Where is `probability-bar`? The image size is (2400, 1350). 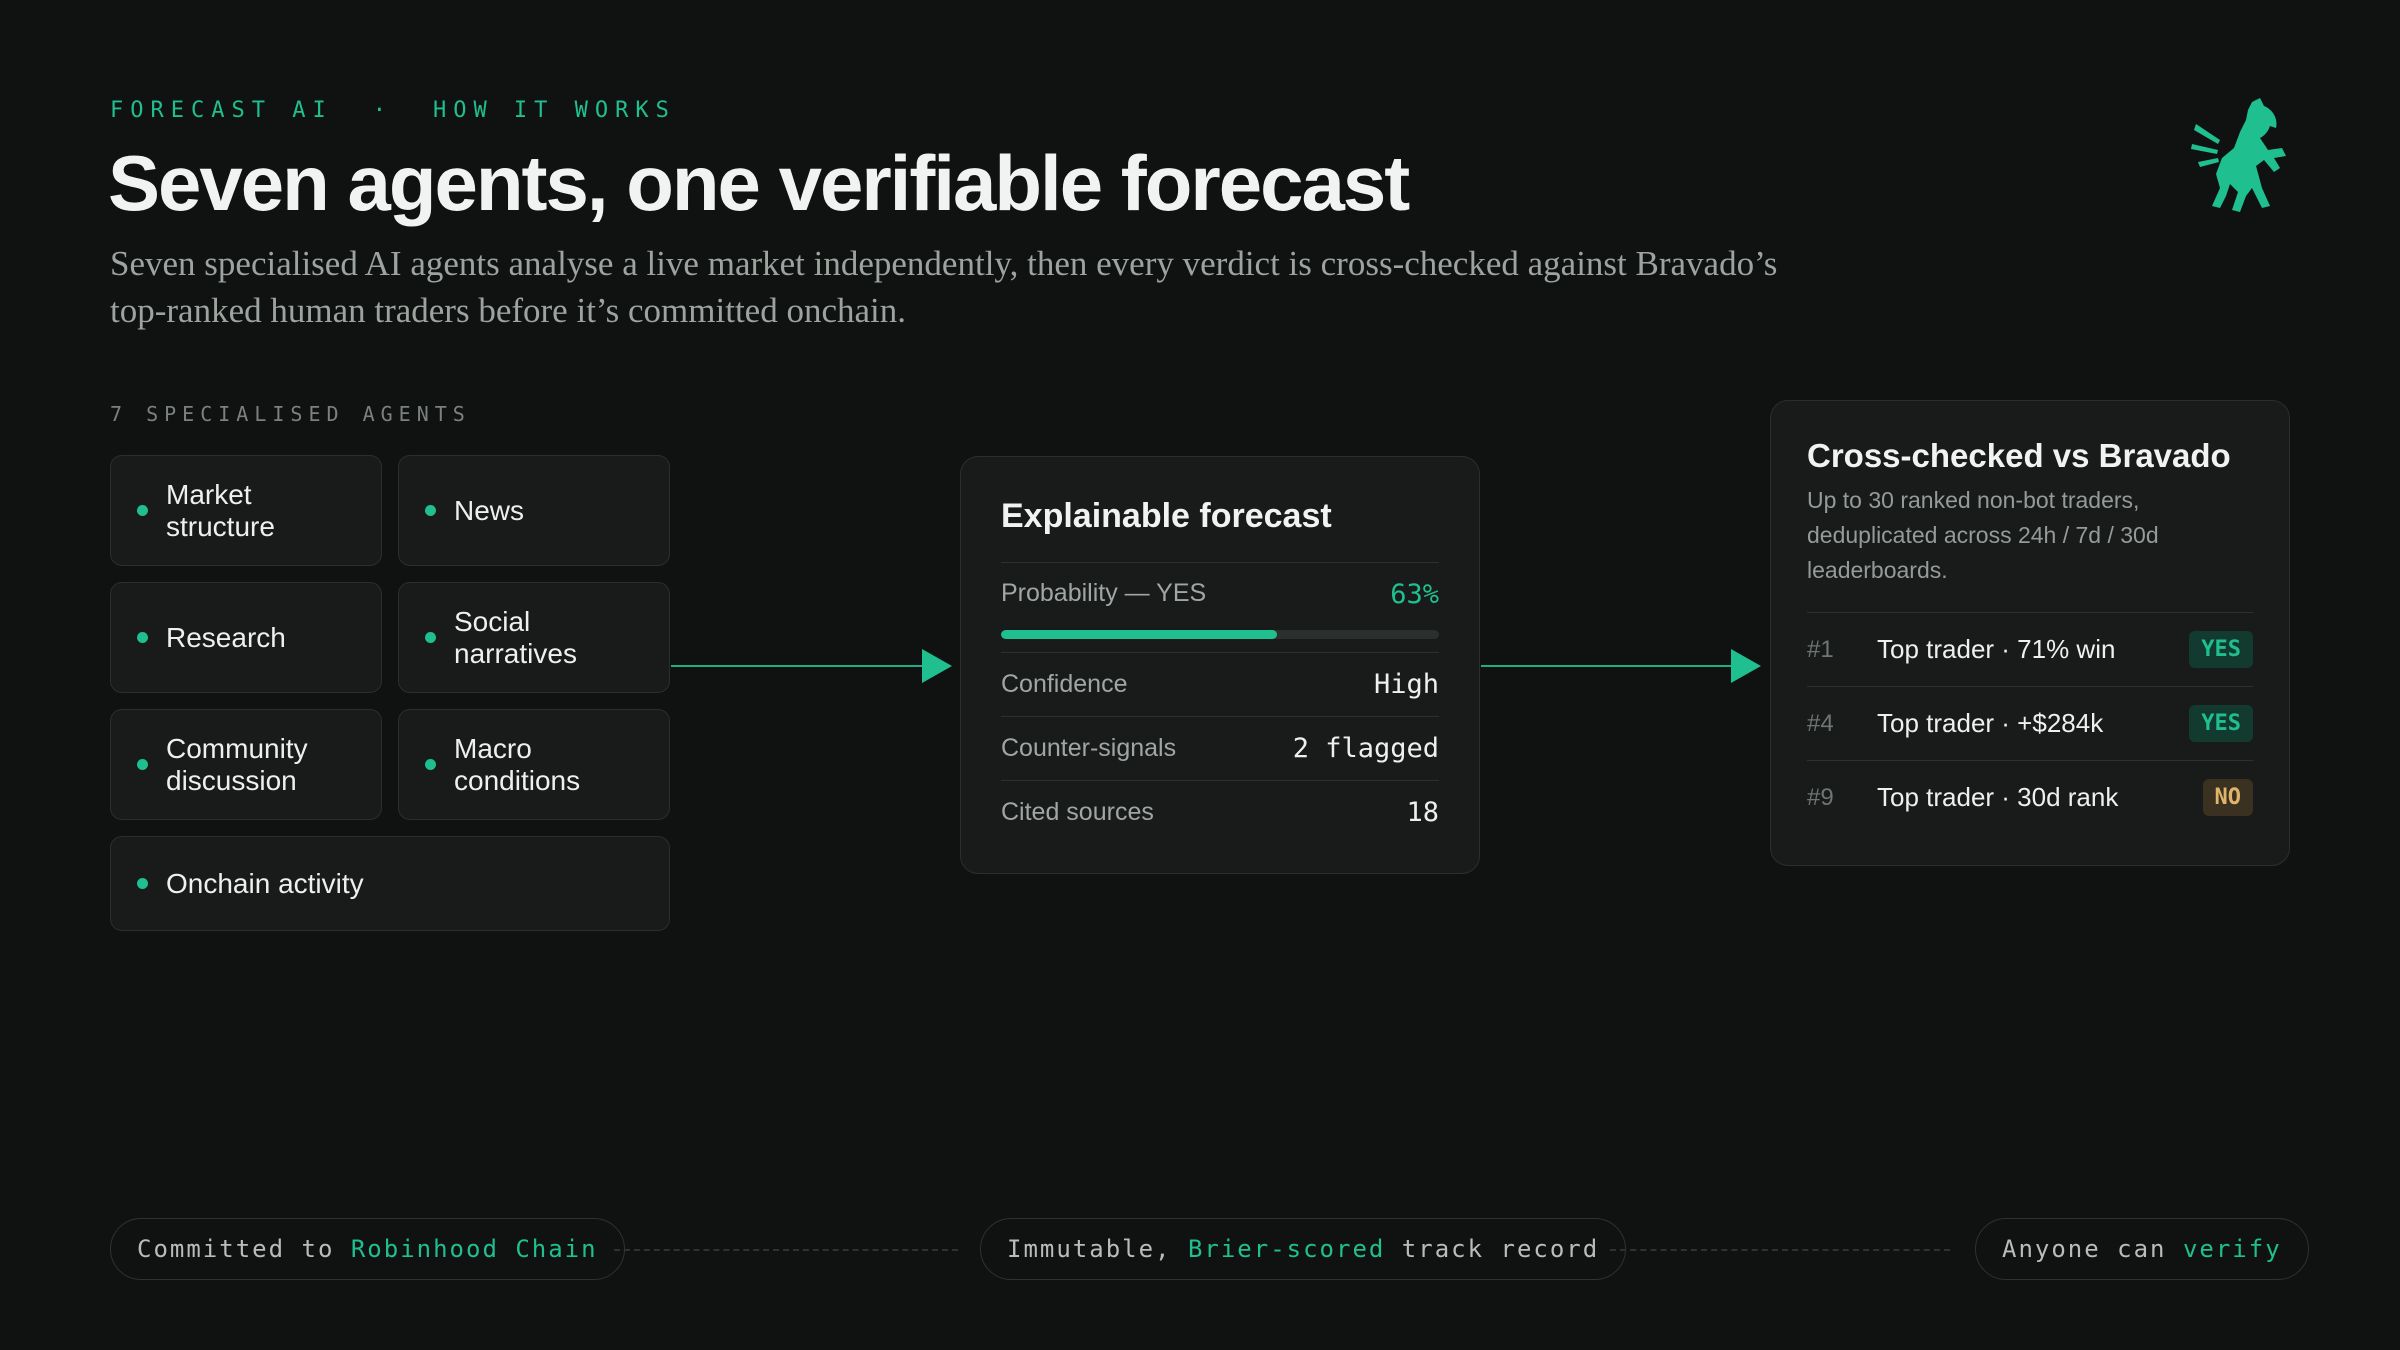 probability-bar is located at coordinates (1220, 634).